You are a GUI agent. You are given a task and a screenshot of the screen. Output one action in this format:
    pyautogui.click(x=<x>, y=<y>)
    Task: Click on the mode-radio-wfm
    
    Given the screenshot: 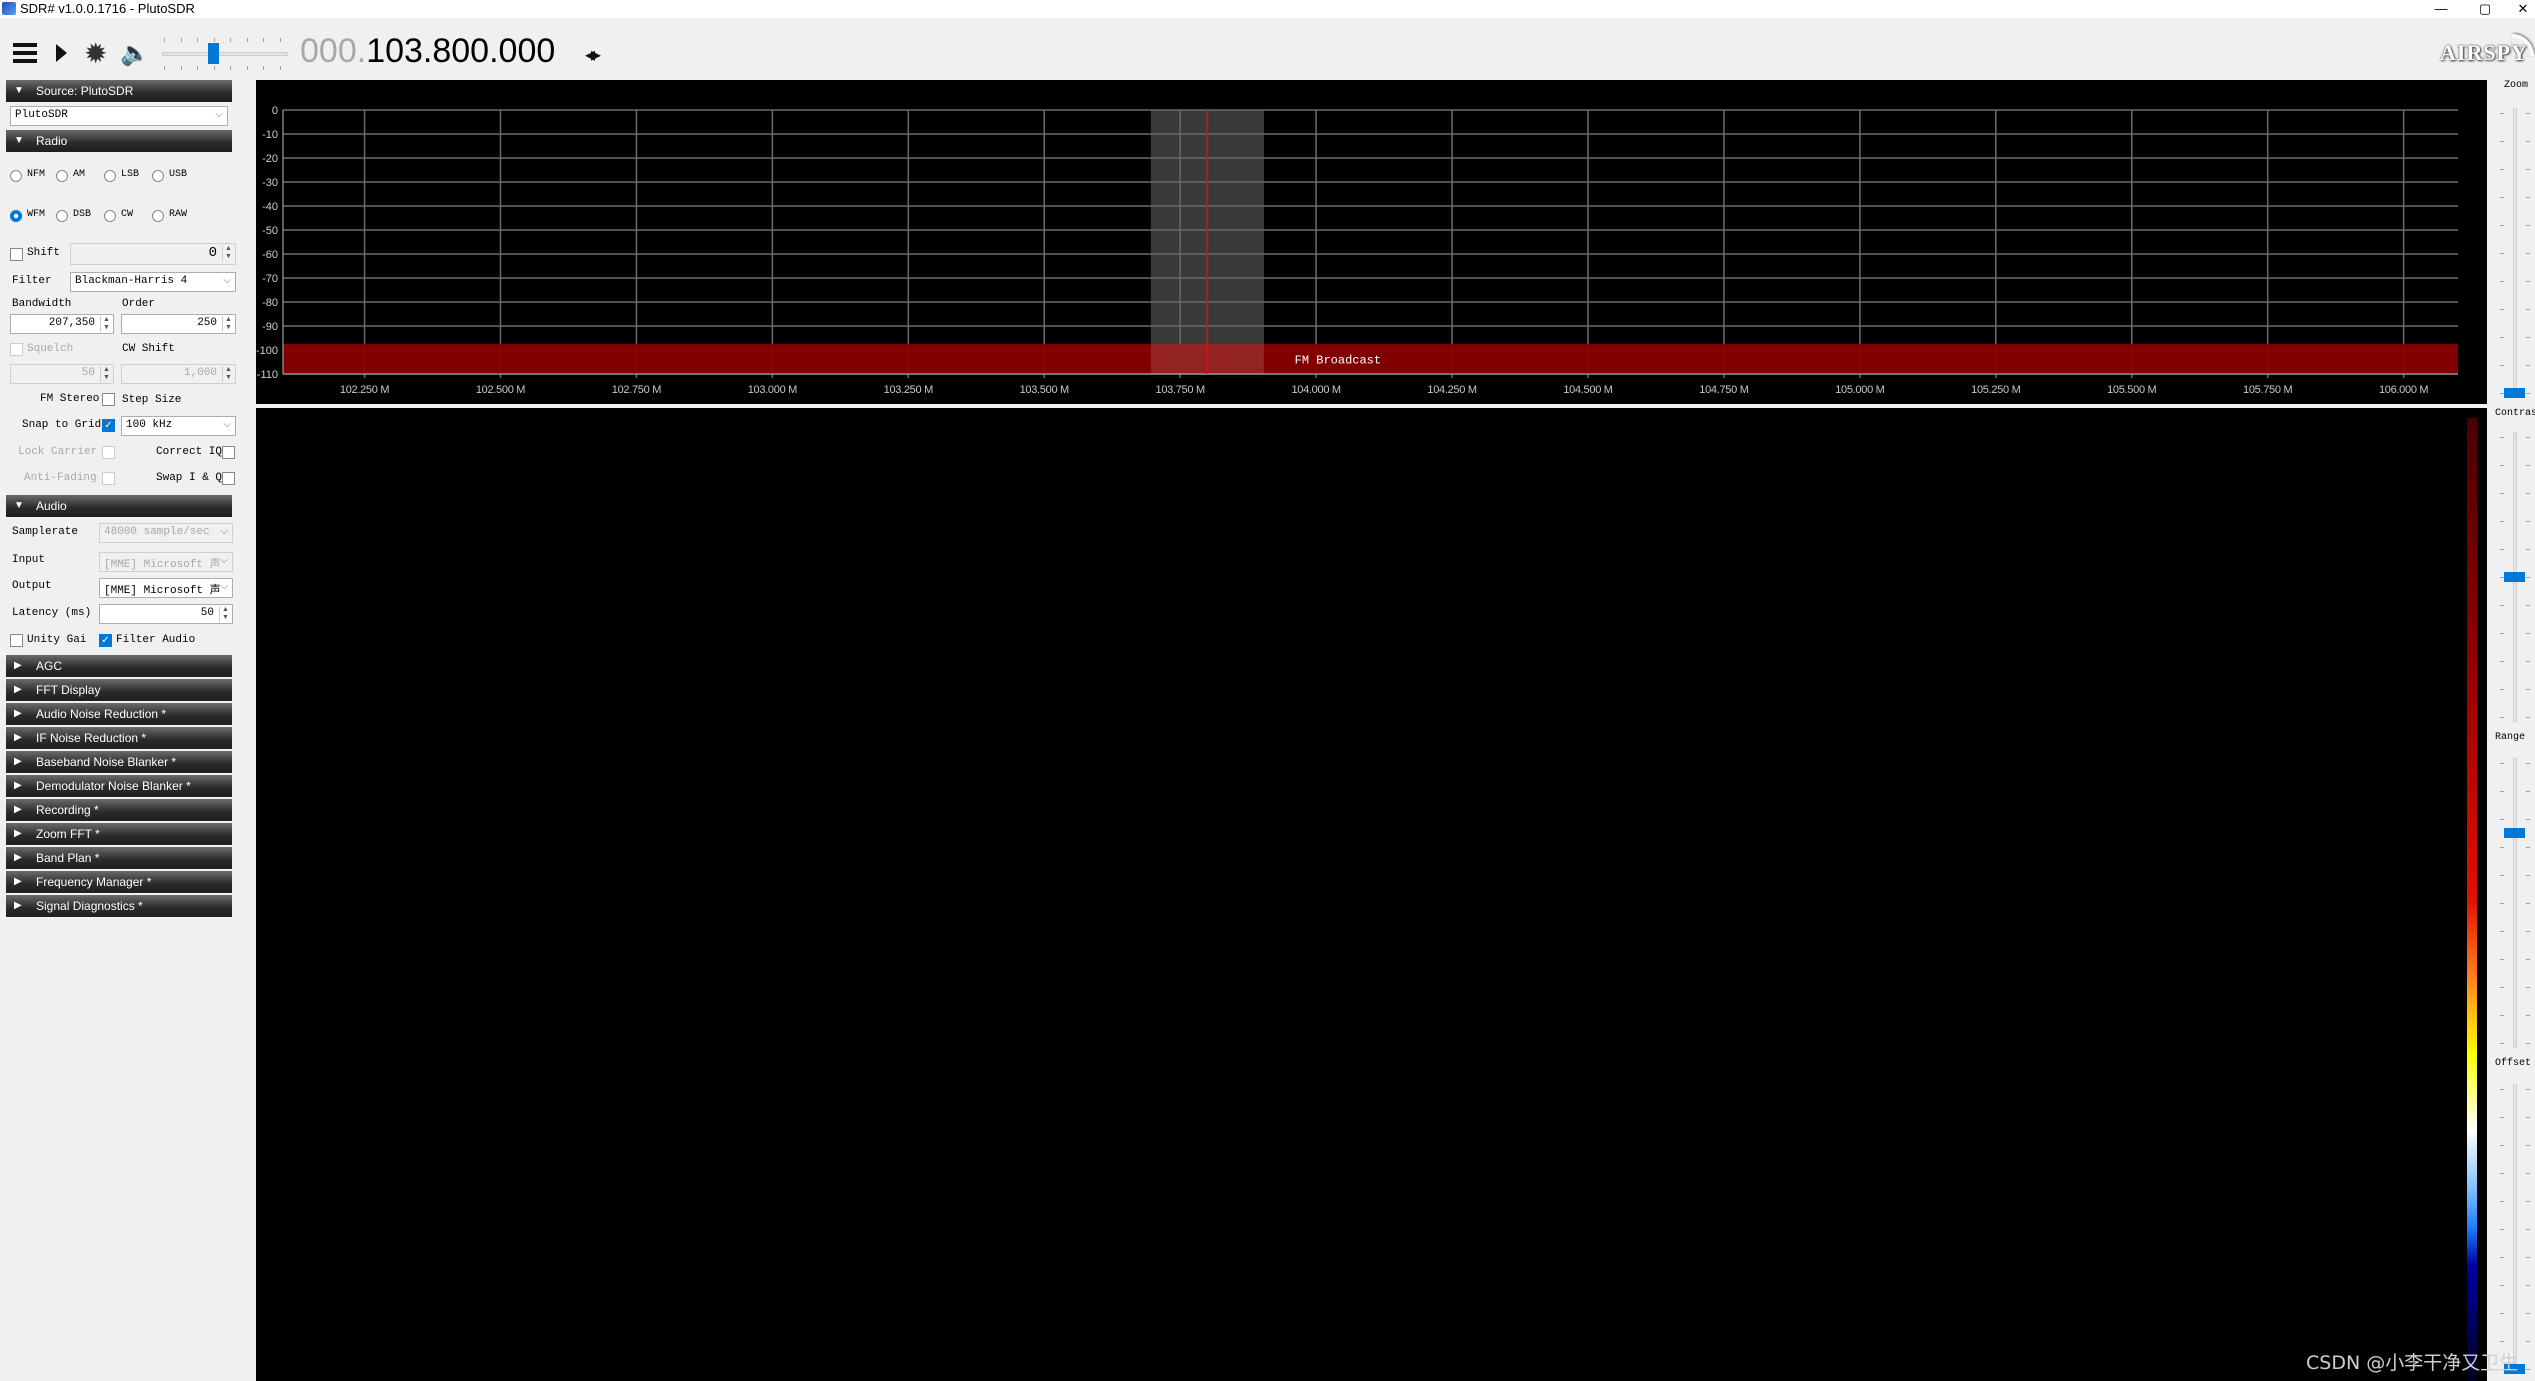 What is the action you would take?
    pyautogui.click(x=16, y=216)
    